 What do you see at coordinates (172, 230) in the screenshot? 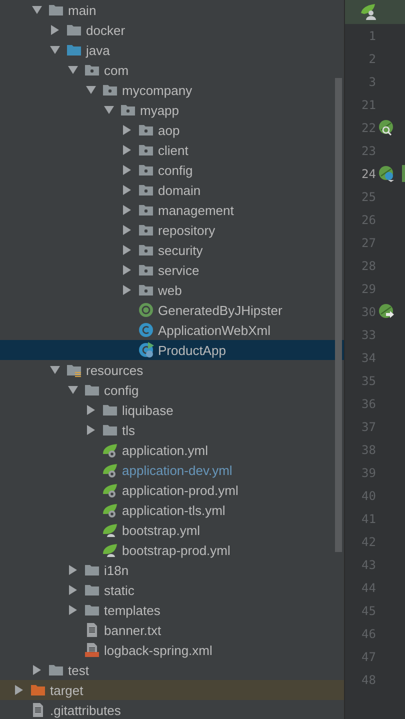
I see `tree-item: repository` at bounding box center [172, 230].